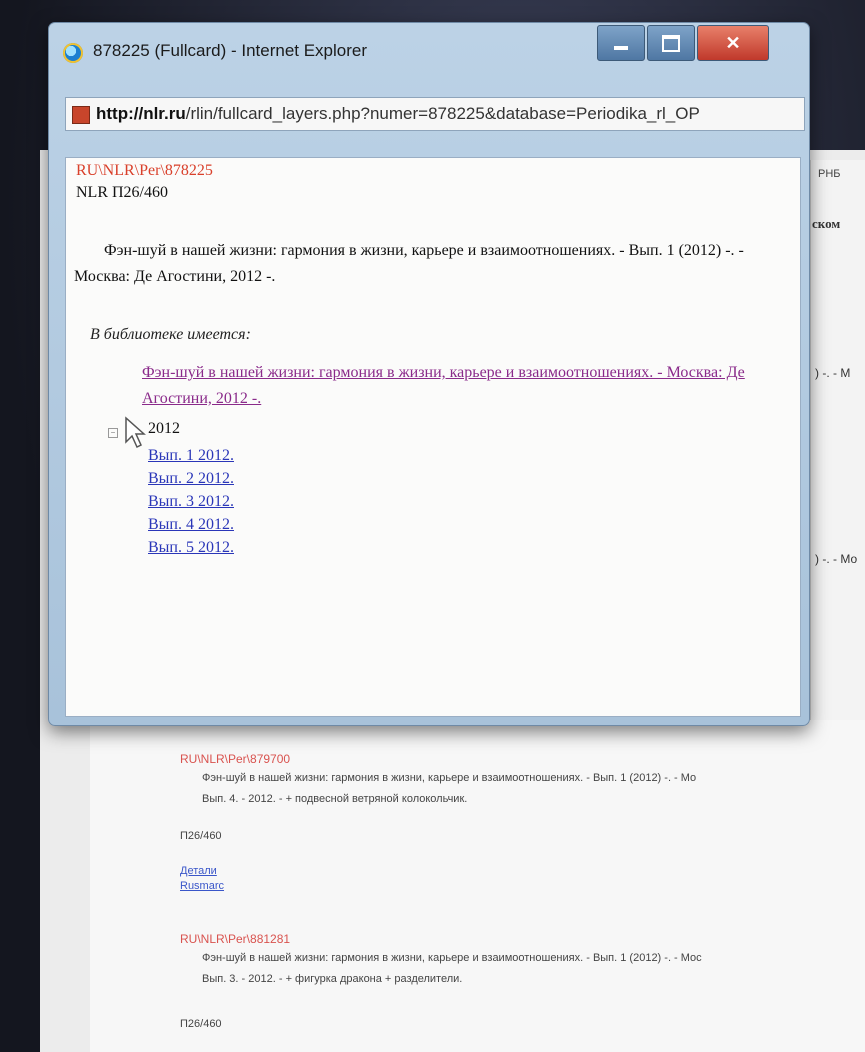 This screenshot has height=1052, width=865. I want to click on record-id: RU\NLR\Per\878225, so click(144, 170).